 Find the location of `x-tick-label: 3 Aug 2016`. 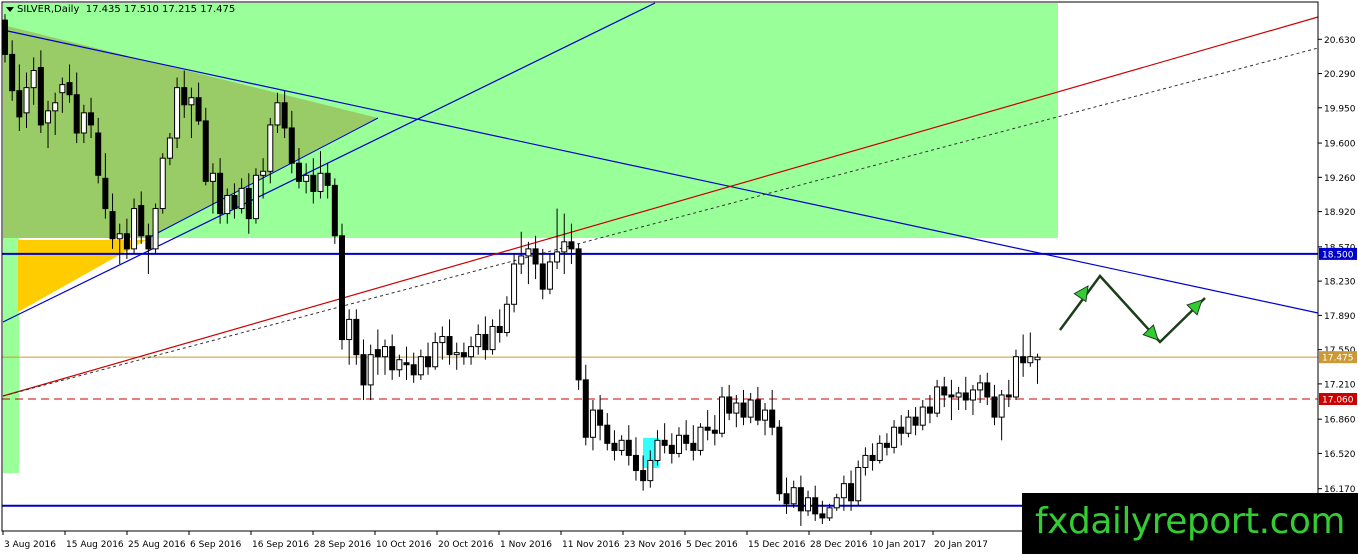

x-tick-label: 3 Aug 2016 is located at coordinates (30, 545).